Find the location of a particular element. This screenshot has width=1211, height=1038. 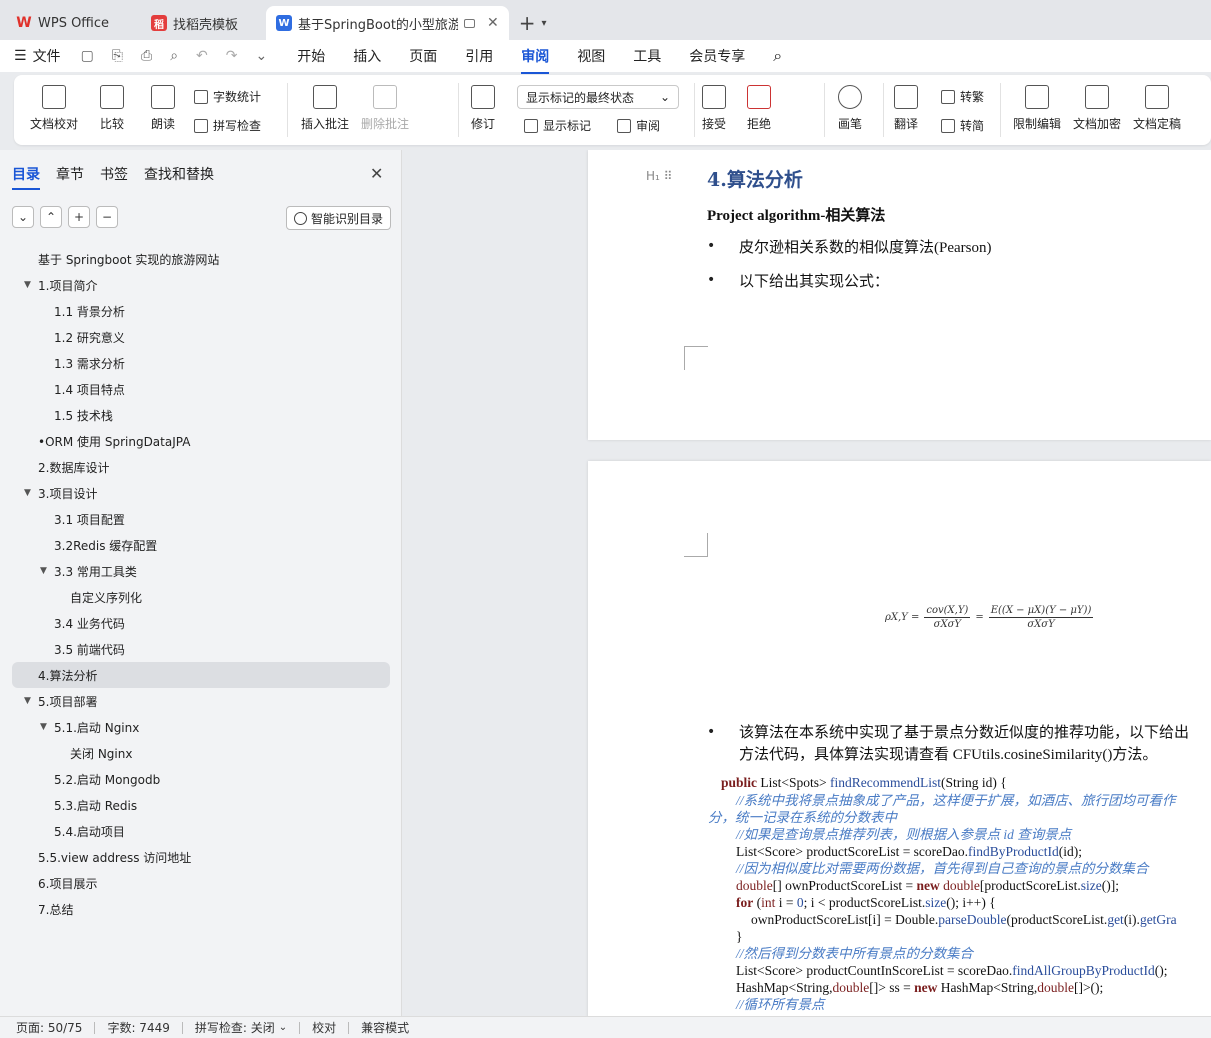

toc-item: 1.5 技术栈 is located at coordinates (201, 415).